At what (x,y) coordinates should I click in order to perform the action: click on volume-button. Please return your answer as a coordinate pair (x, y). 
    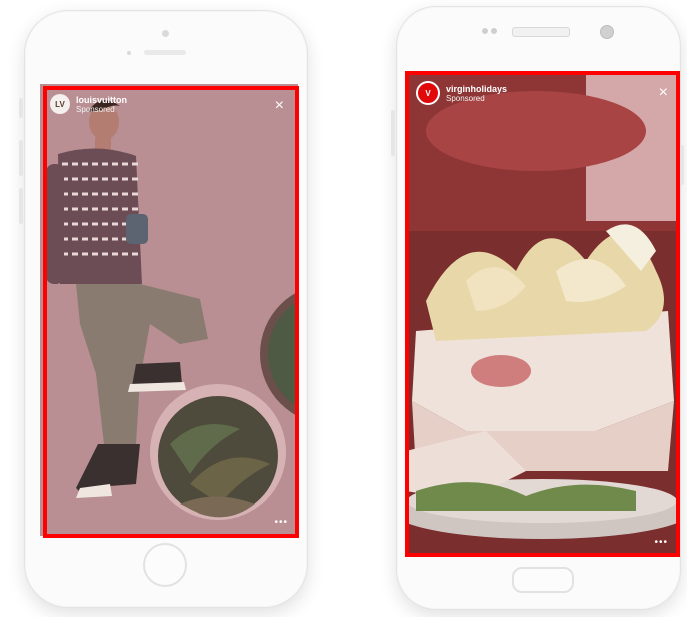
    Looking at the image, I should click on (393, 133).